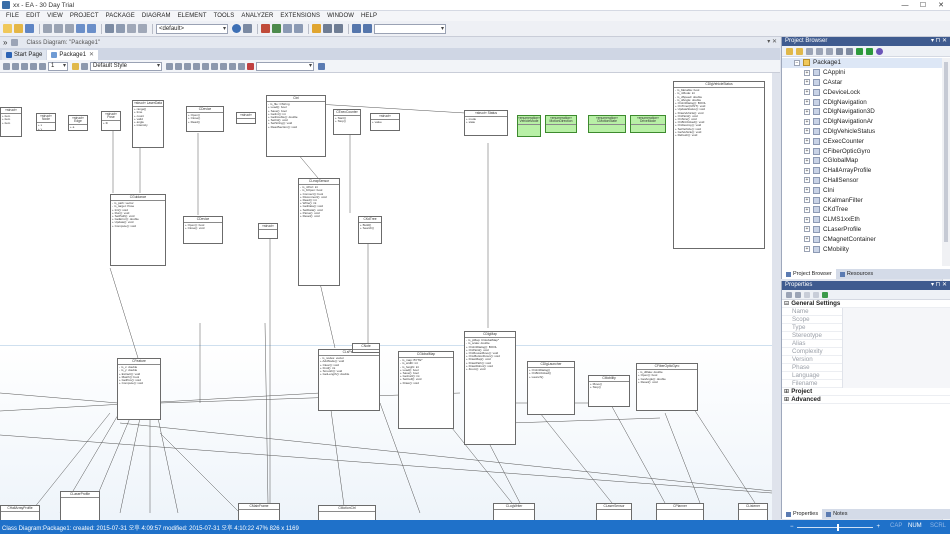  What do you see at coordinates (862, 132) in the screenshot?
I see `tree-item-class: + CDlgVehicleStatus` at bounding box center [862, 132].